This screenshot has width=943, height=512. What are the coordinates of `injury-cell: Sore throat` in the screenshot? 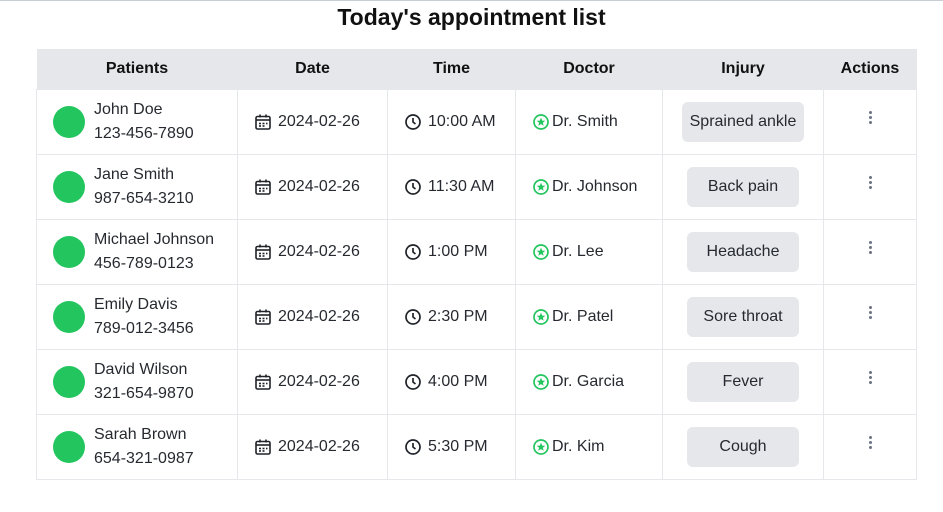 It's located at (743, 317).